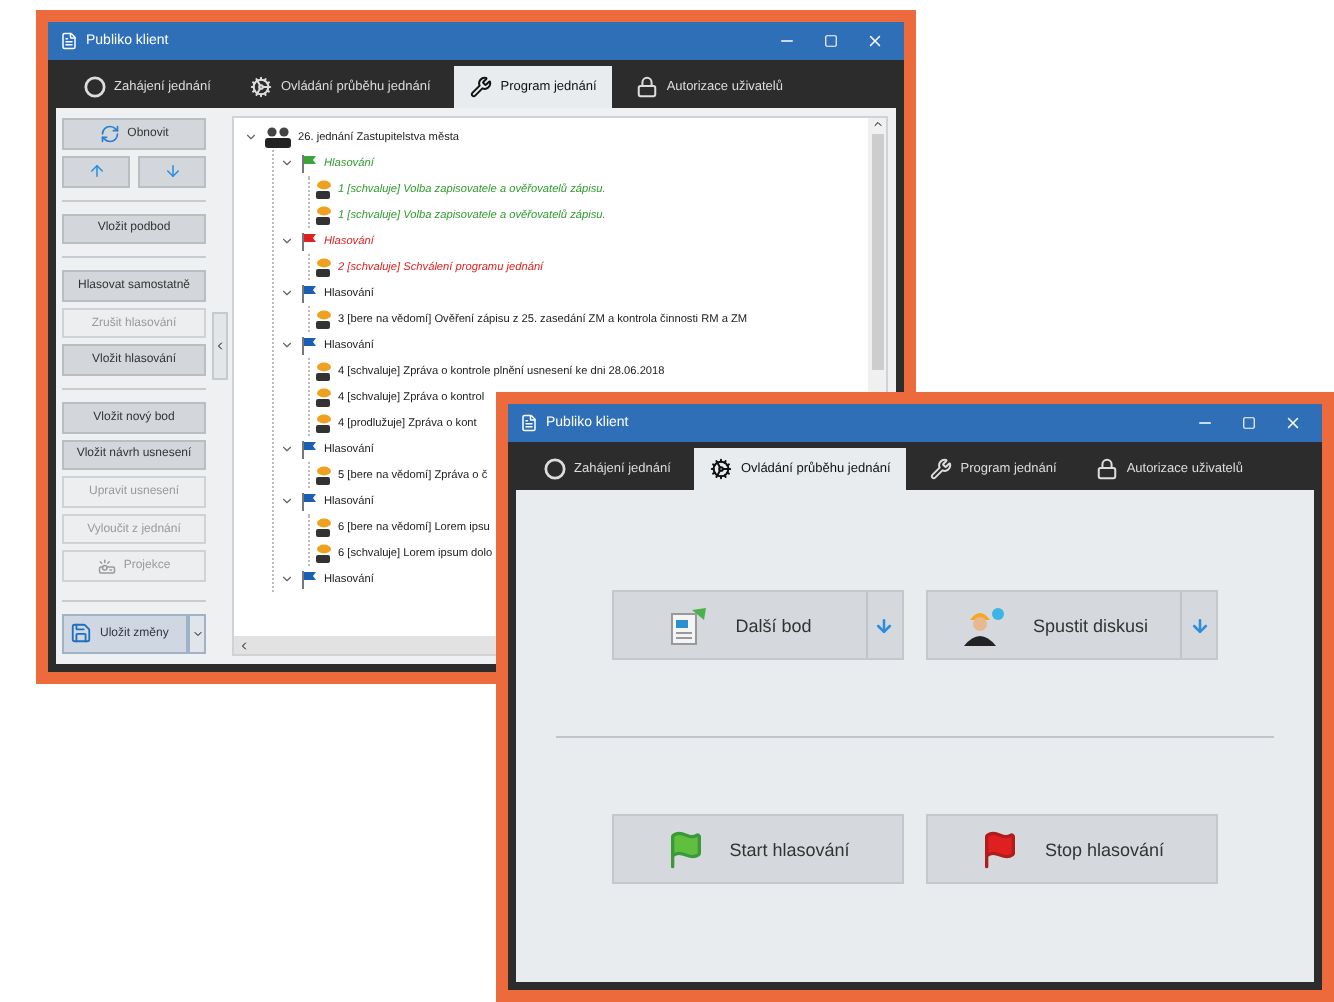 The height and width of the screenshot is (1002, 1334). Describe the element at coordinates (109, 133) in the screenshot. I see `refresh-icon` at that location.